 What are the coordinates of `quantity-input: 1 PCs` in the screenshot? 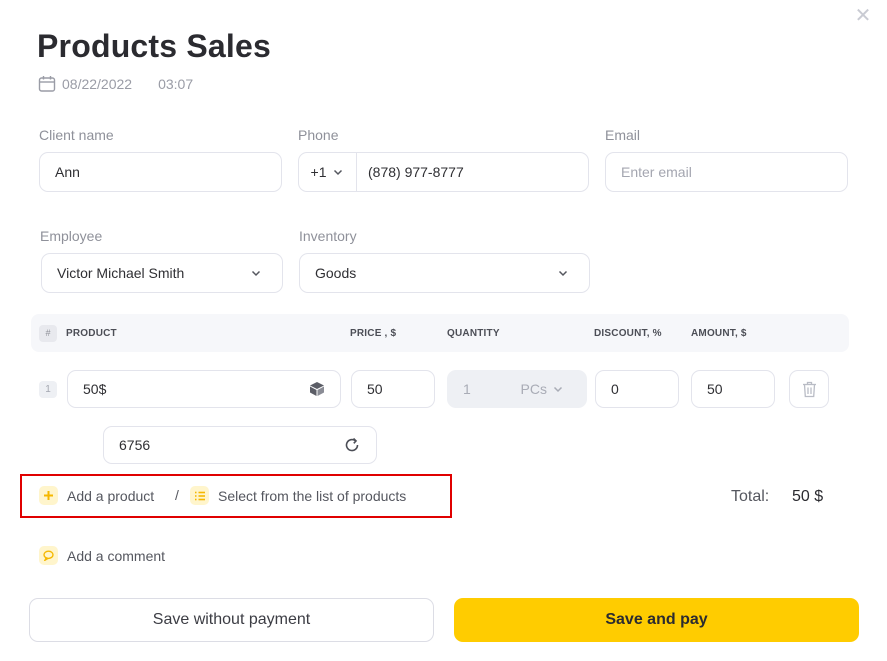 It's located at (517, 389).